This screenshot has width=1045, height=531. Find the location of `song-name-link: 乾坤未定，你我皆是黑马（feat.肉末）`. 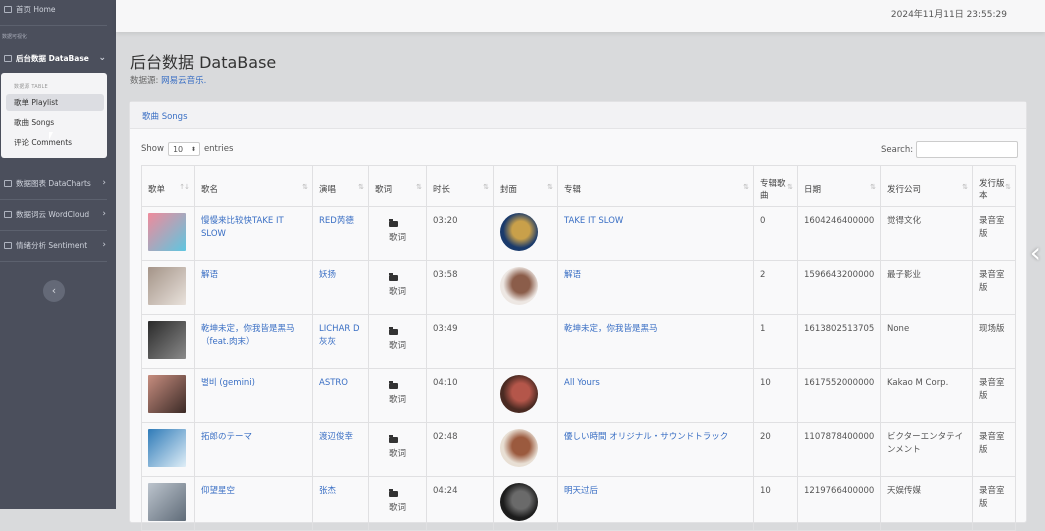

song-name-link: 乾坤未定，你我皆是黑马（feat.肉末） is located at coordinates (248, 335).